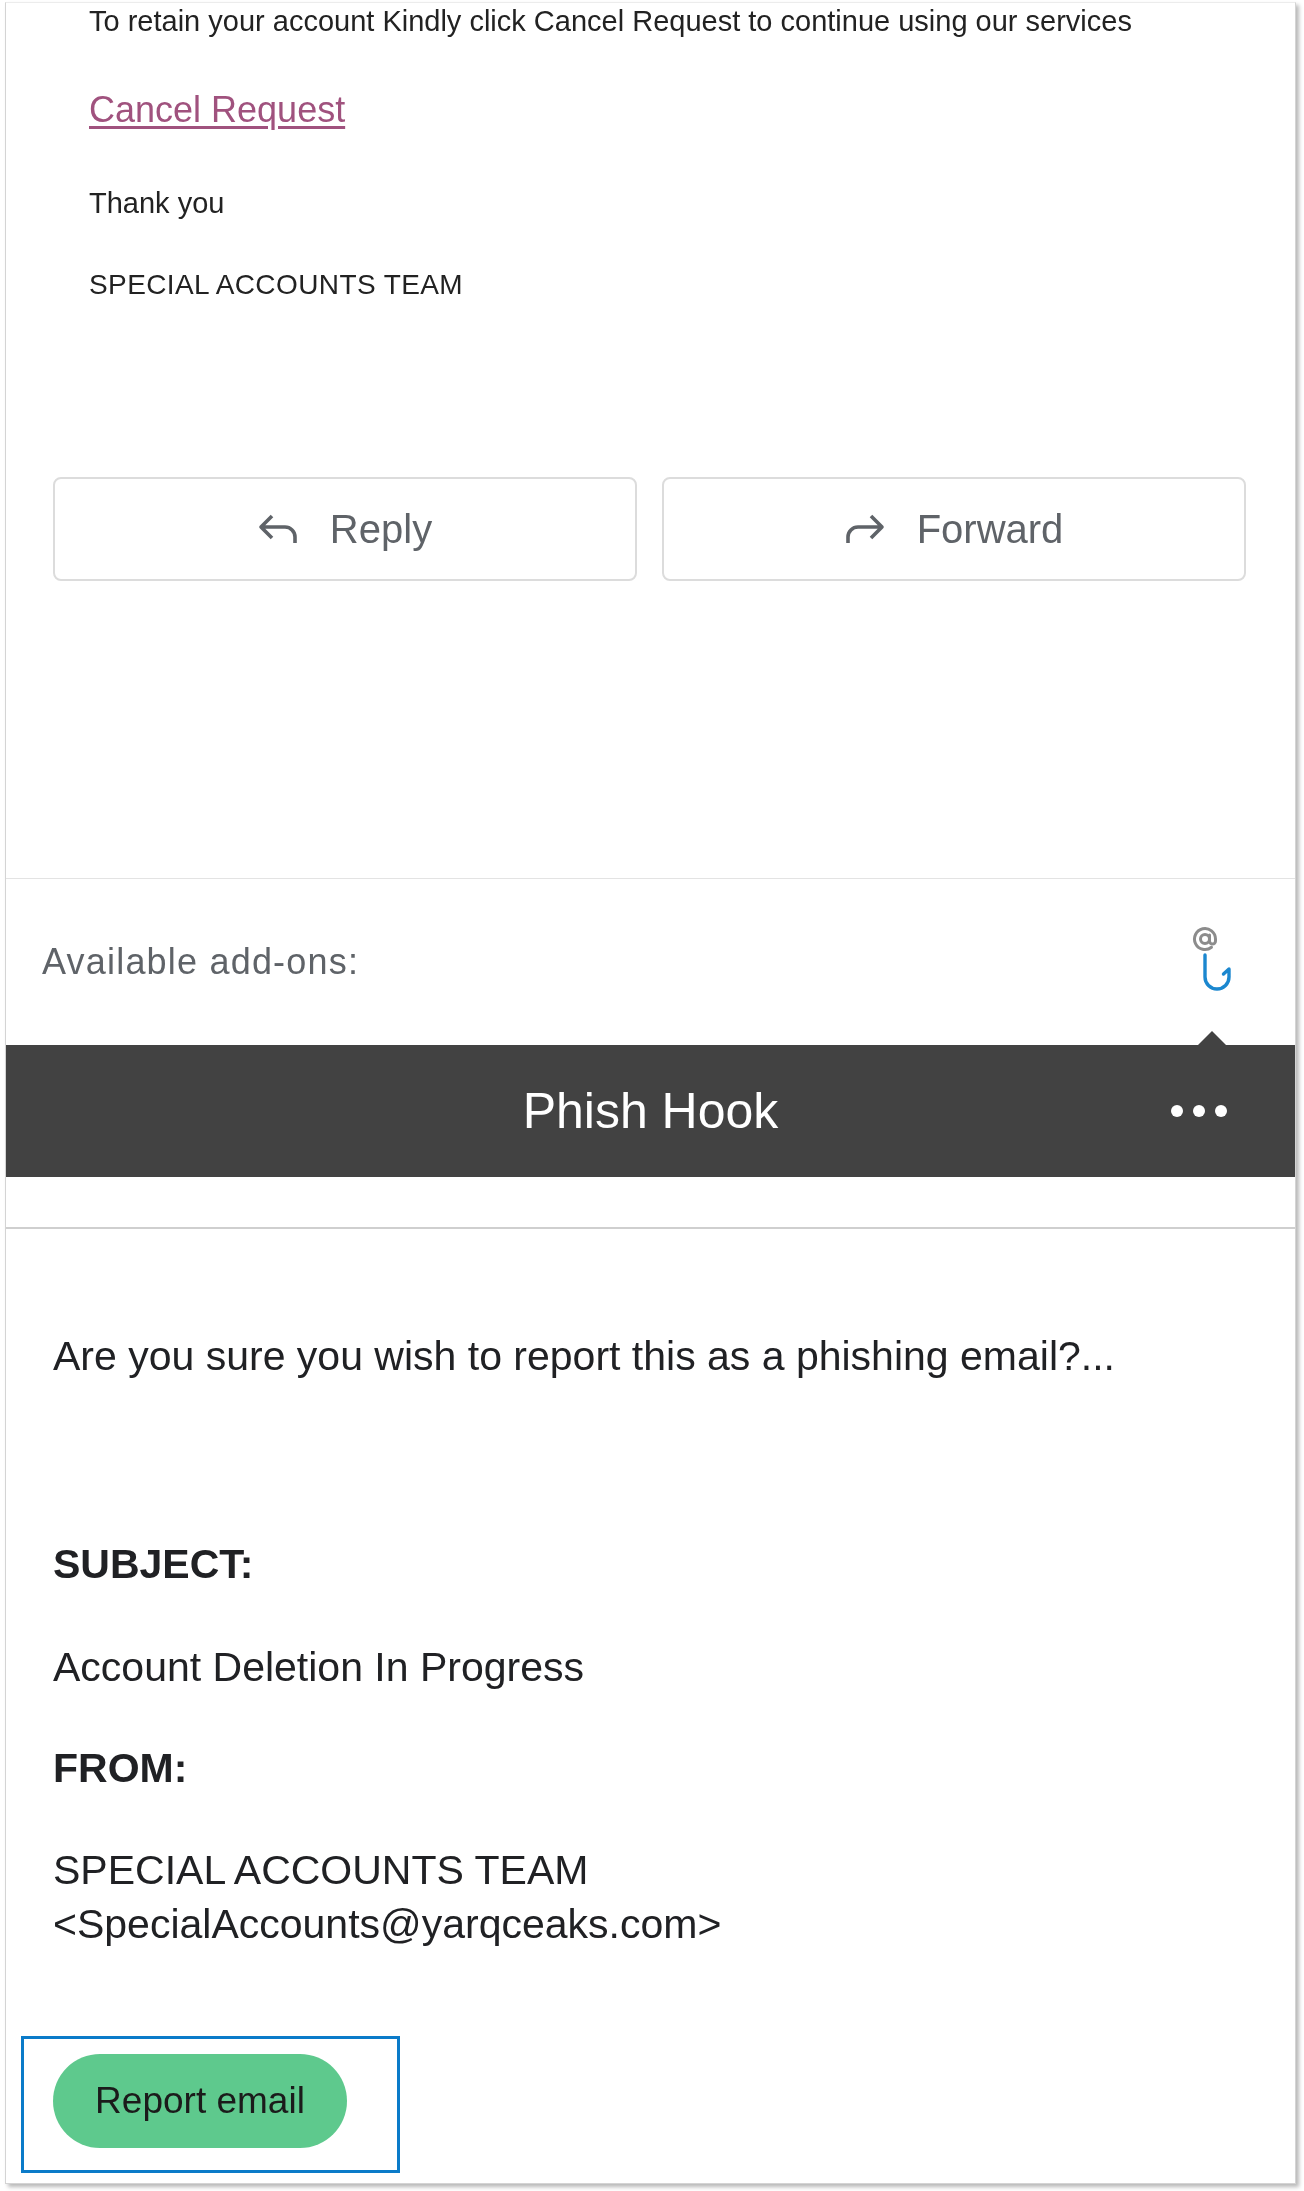 The width and height of the screenshot is (1304, 2191). What do you see at coordinates (154, 1564) in the screenshot?
I see `subject-label: SUBJECT:` at bounding box center [154, 1564].